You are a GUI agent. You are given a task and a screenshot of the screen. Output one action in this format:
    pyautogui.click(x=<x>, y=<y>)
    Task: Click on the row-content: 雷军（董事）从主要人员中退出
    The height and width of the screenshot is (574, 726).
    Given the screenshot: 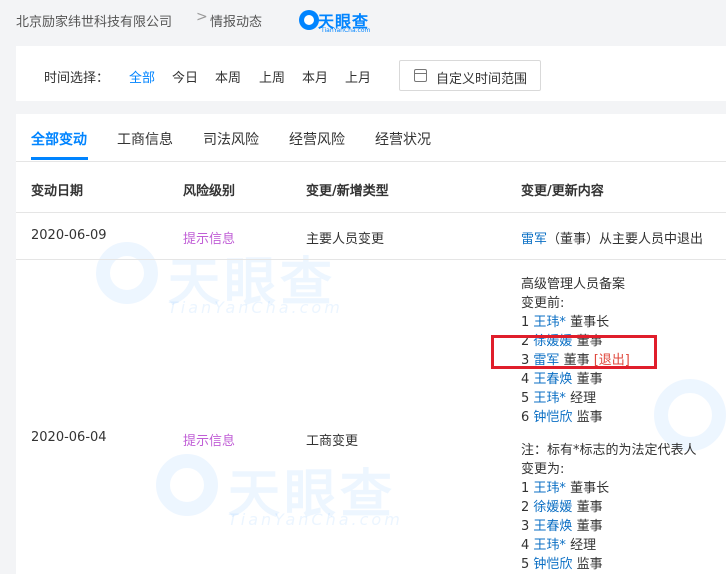 What is the action you would take?
    pyautogui.click(x=612, y=237)
    